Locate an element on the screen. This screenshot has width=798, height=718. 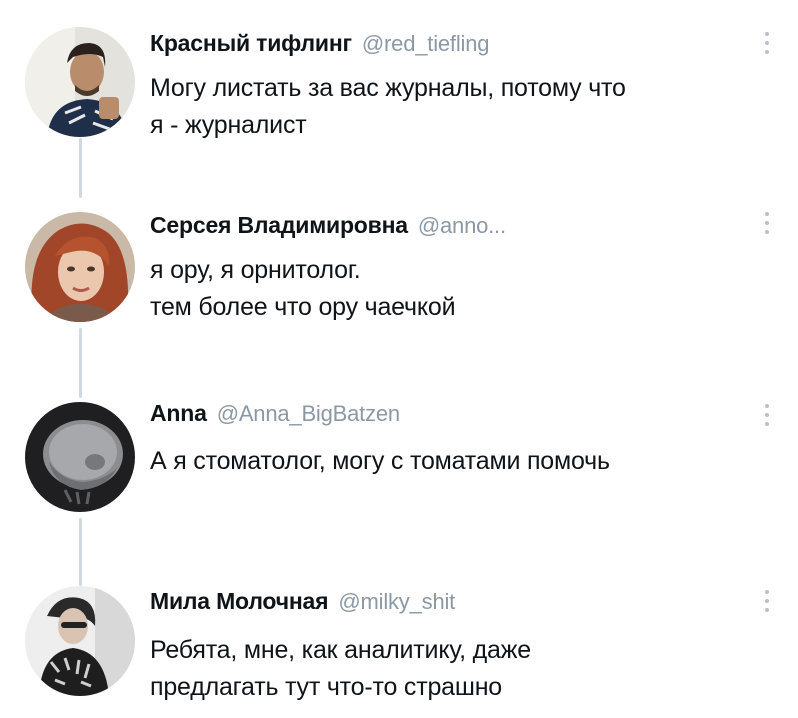
tweet-text-line: я ору, я орнитолог. is located at coordinates (255, 270).